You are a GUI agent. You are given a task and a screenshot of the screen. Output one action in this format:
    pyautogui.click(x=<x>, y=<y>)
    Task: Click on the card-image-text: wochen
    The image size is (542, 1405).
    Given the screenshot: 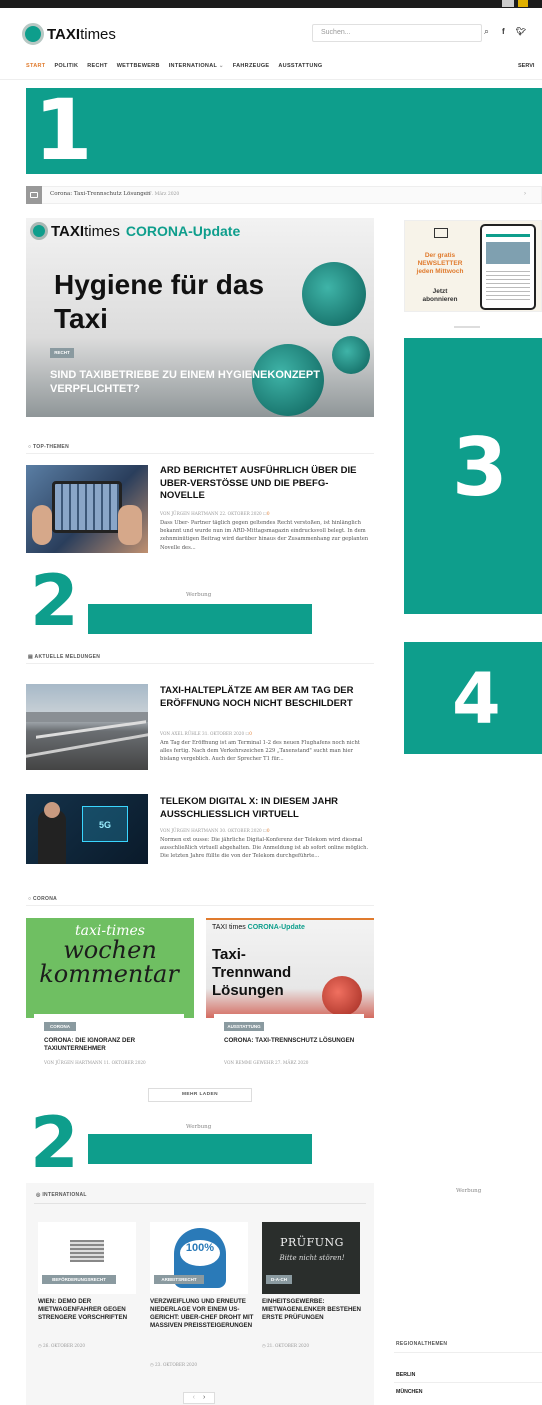 What is the action you would take?
    pyautogui.click(x=110, y=950)
    